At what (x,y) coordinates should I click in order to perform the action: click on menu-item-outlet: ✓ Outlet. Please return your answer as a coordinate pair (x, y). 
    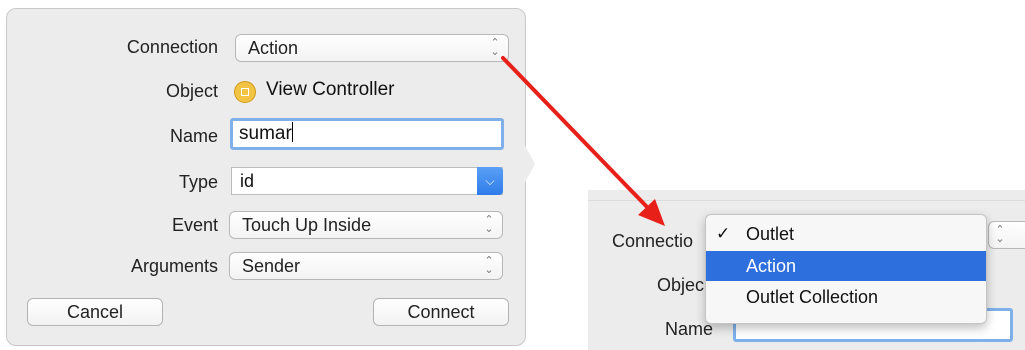
    Looking at the image, I should click on (846, 234).